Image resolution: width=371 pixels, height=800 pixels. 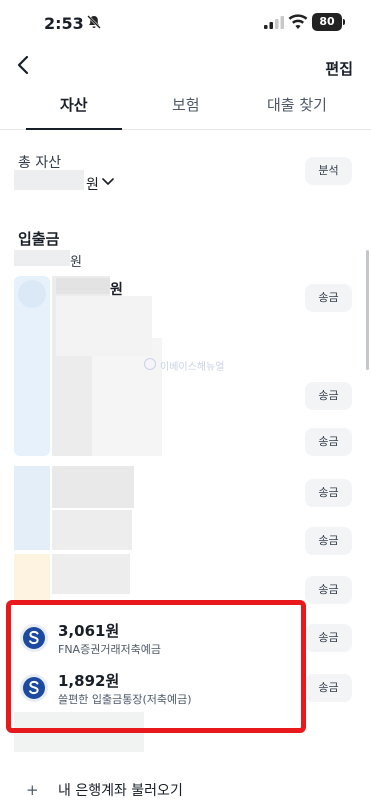 What do you see at coordinates (344, 22) in the screenshot?
I see `battery-tip` at bounding box center [344, 22].